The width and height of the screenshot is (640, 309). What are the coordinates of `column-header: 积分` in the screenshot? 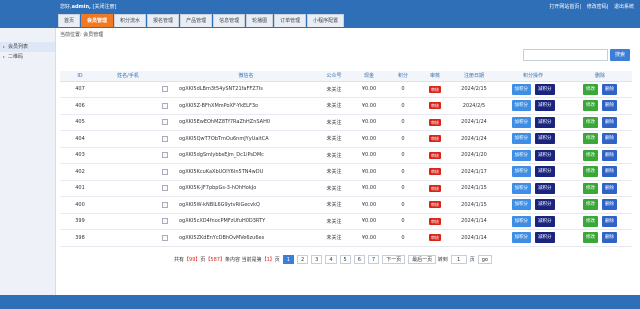 It's located at (403, 76).